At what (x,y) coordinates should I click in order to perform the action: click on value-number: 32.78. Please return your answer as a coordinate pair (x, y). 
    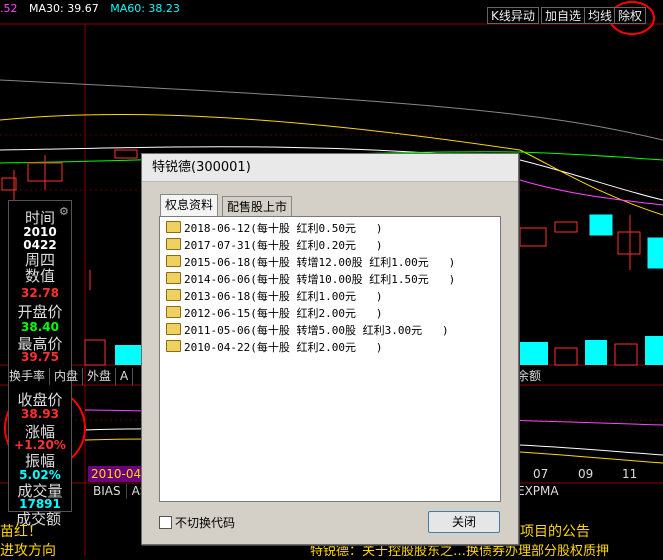
    Looking at the image, I should click on (40, 293).